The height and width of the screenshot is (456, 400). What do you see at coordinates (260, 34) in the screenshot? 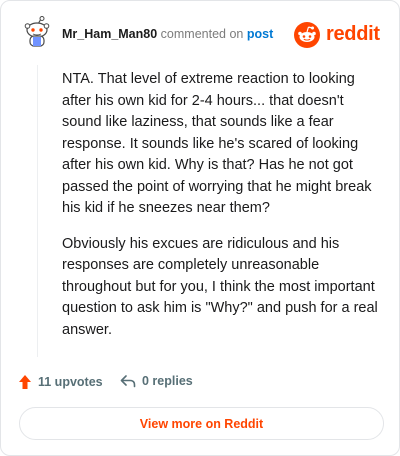
I see `post-link: post` at bounding box center [260, 34].